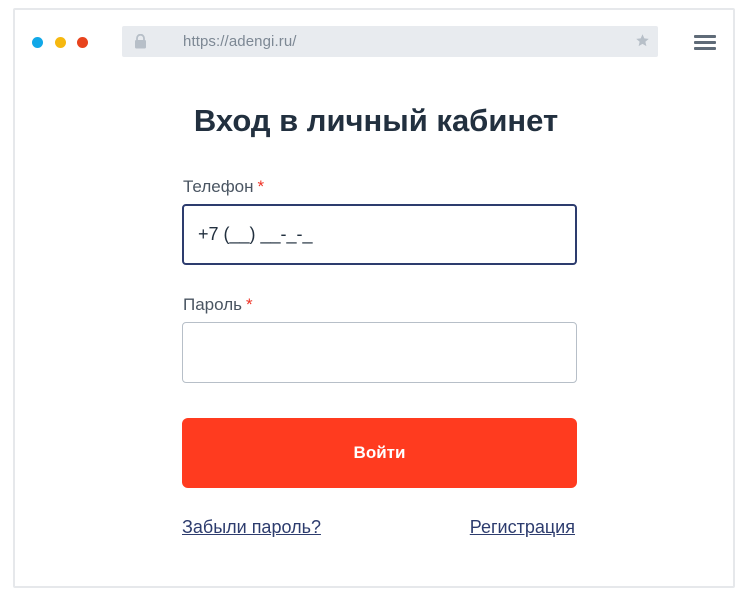  What do you see at coordinates (390, 41) in the screenshot?
I see `address-bar: https://adengi.ru/` at bounding box center [390, 41].